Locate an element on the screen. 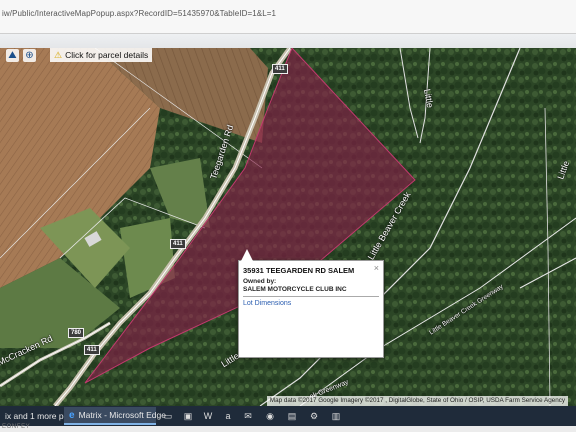 The width and height of the screenshot is (576, 432). map-tools: ⛰ ⊕ is located at coordinates (21, 55).